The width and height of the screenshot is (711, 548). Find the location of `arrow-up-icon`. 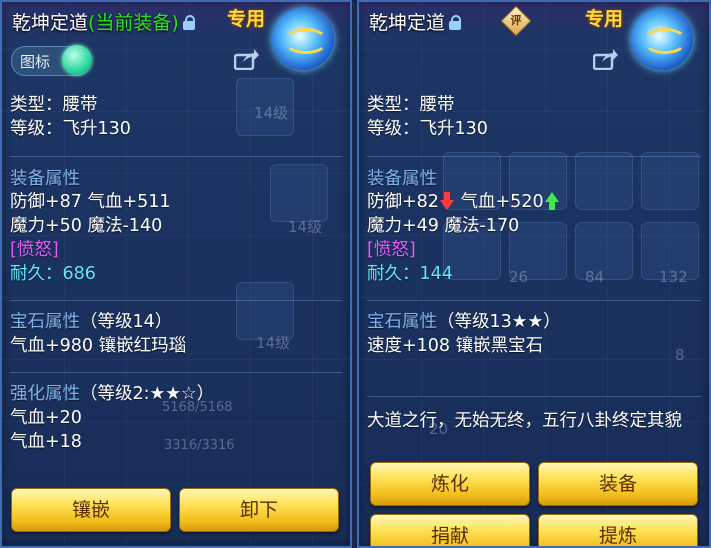

arrow-up-icon is located at coordinates (551, 201).